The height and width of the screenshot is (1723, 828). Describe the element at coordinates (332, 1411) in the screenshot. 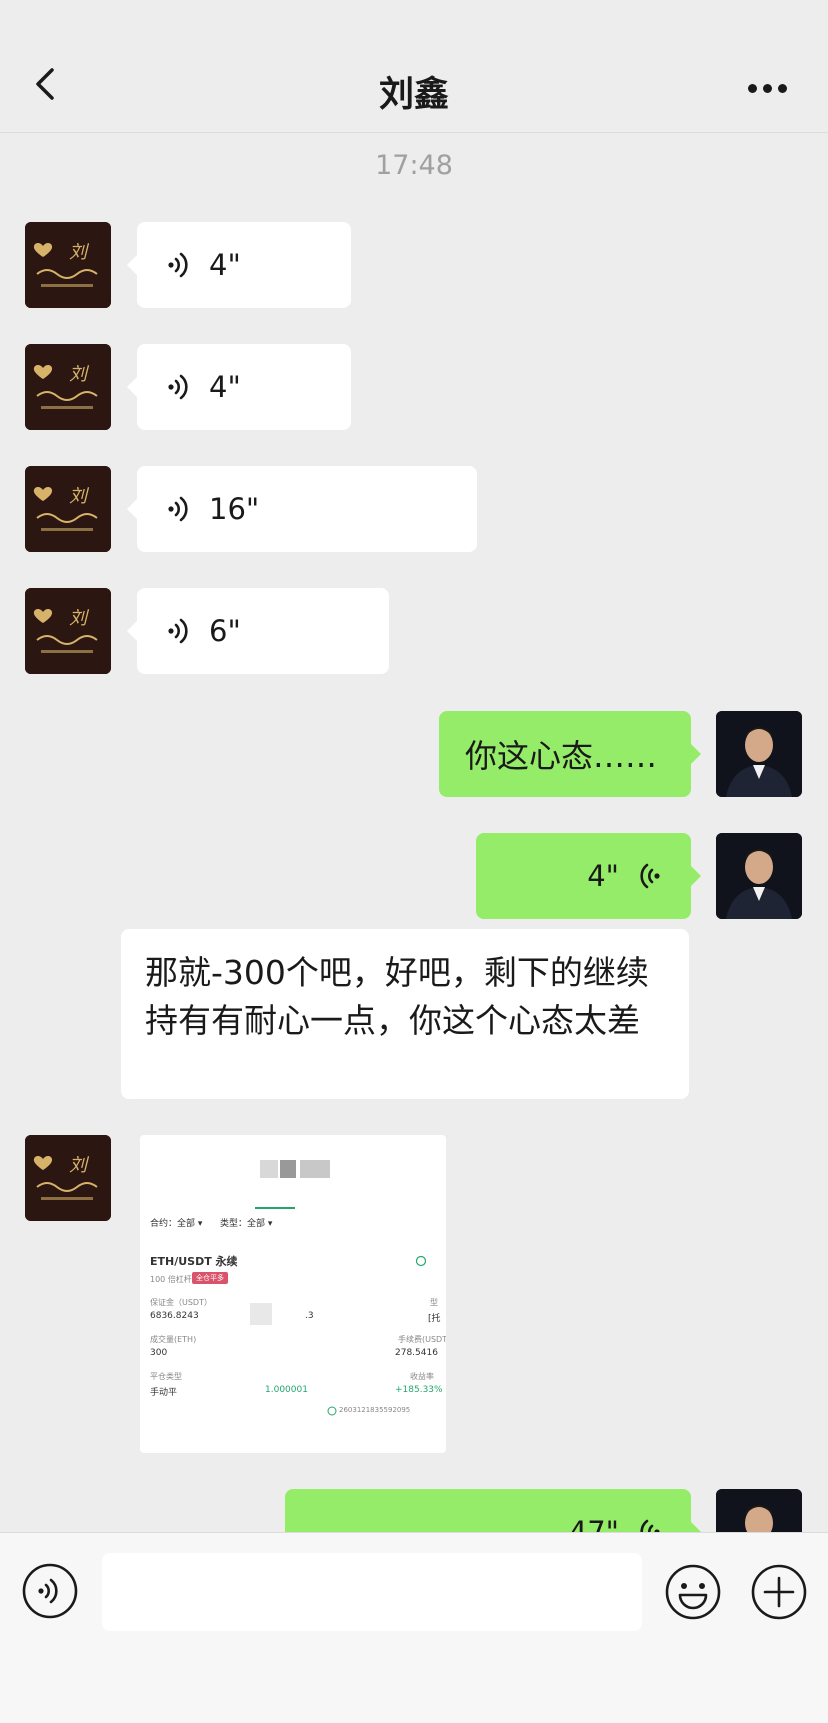

I see `copy-icon` at that location.